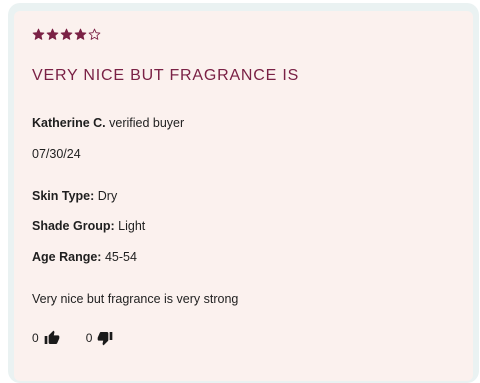 The height and width of the screenshot is (383, 480). I want to click on star-rating, so click(66, 34).